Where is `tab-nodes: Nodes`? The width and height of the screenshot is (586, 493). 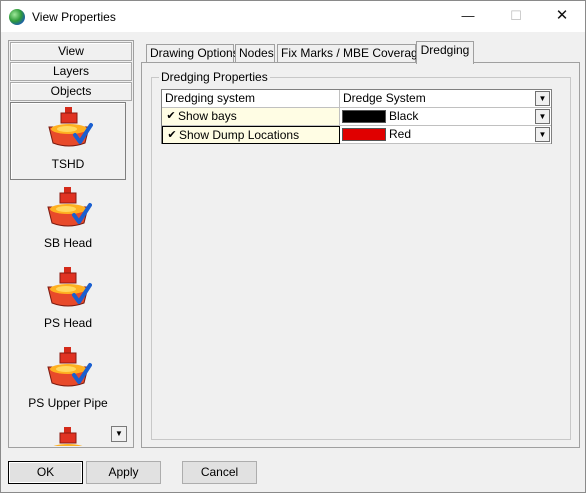 tab-nodes: Nodes is located at coordinates (255, 53).